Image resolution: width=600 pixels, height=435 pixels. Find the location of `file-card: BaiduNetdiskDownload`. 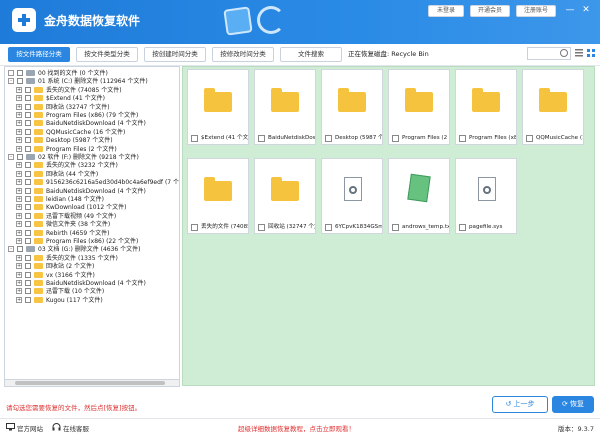

file-card: BaiduNetdiskDownload is located at coordinates (285, 107).